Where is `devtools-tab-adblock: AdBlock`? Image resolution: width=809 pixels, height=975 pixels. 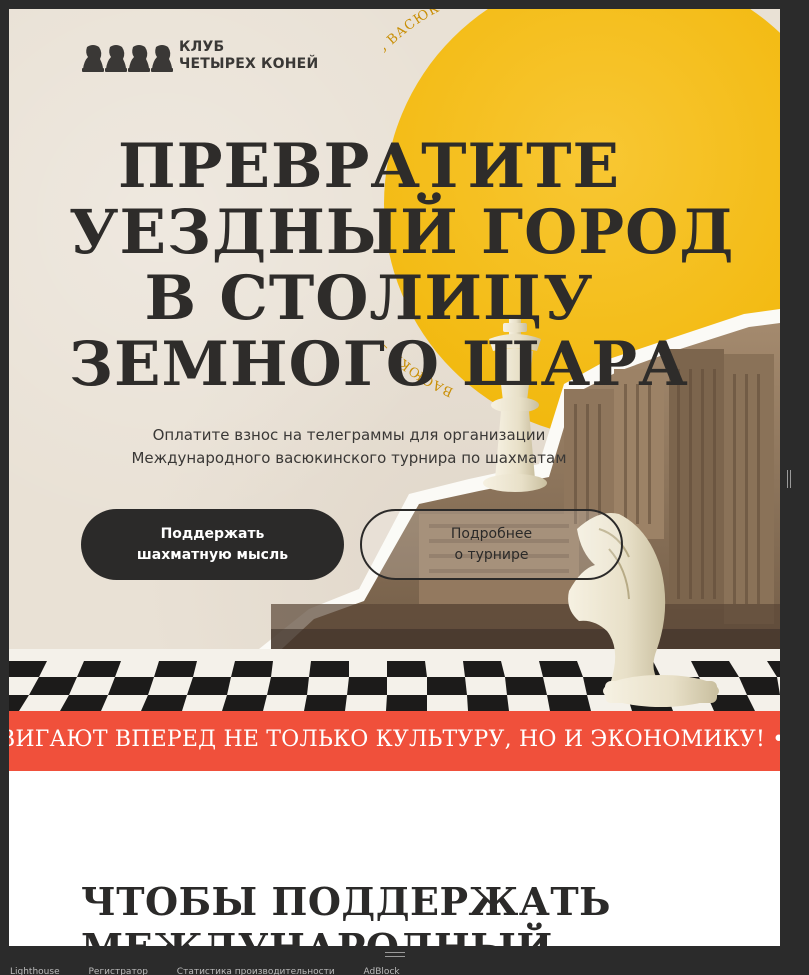
devtools-tab-adblock: AdBlock is located at coordinates (382, 971).